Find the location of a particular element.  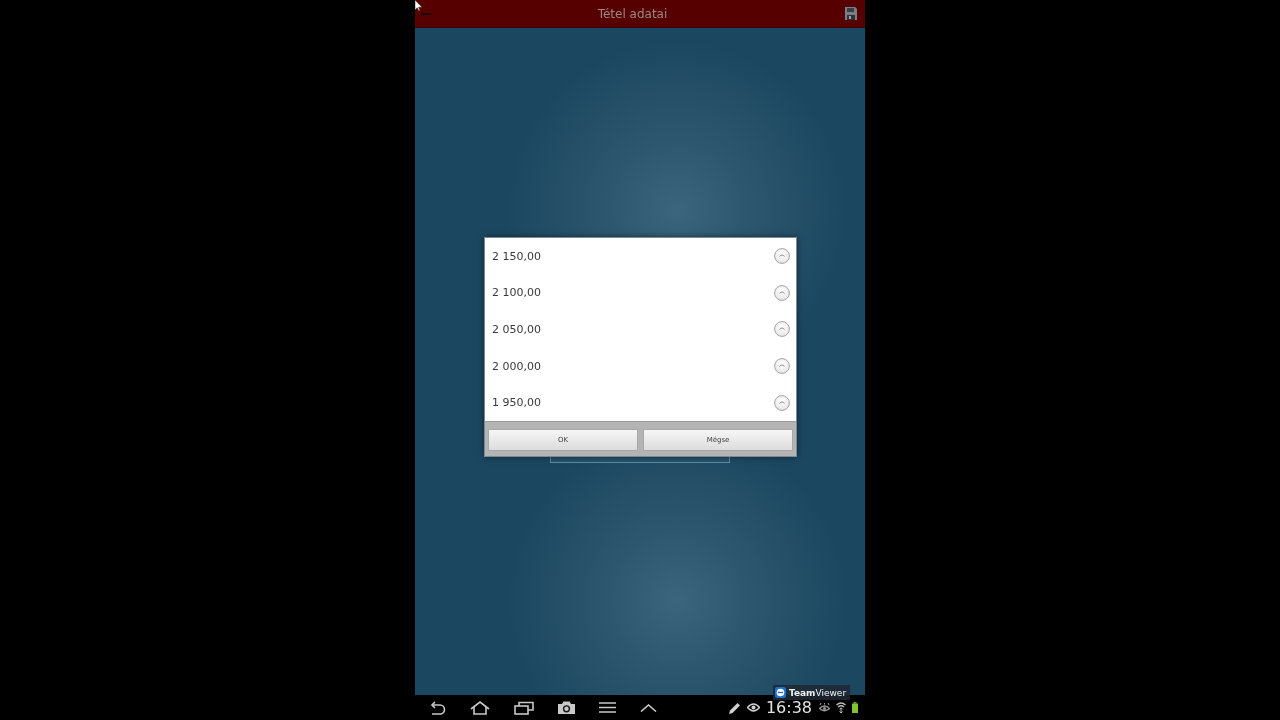

back-icon is located at coordinates (437, 707).